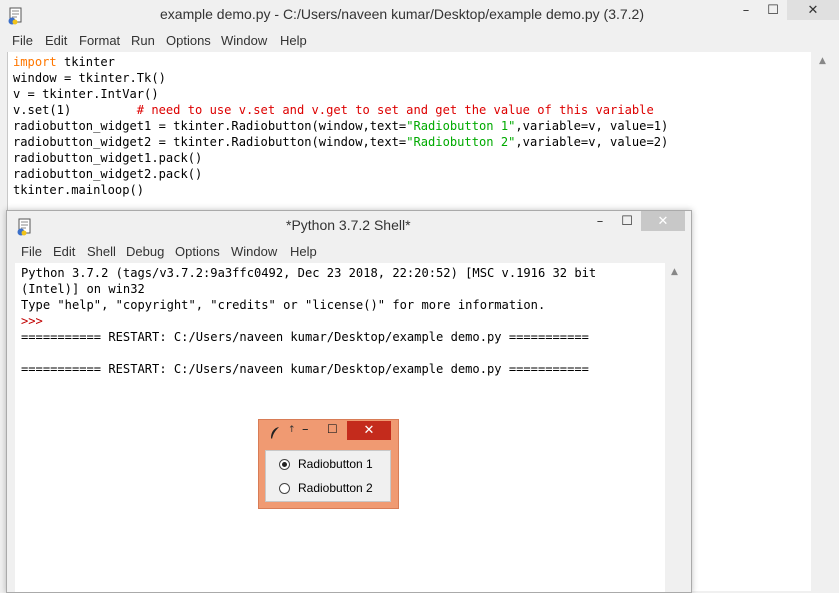 This screenshot has height=593, width=839. What do you see at coordinates (822, 61) in the screenshot?
I see `scroll-up-icon: ▲` at bounding box center [822, 61].